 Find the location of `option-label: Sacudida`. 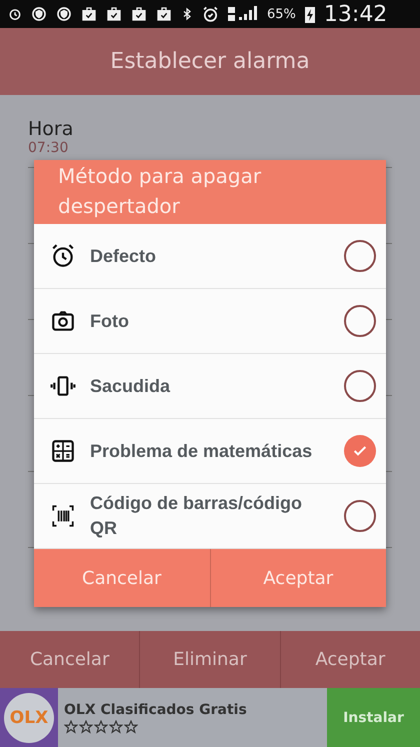

option-label: Sacudida is located at coordinates (131, 386).